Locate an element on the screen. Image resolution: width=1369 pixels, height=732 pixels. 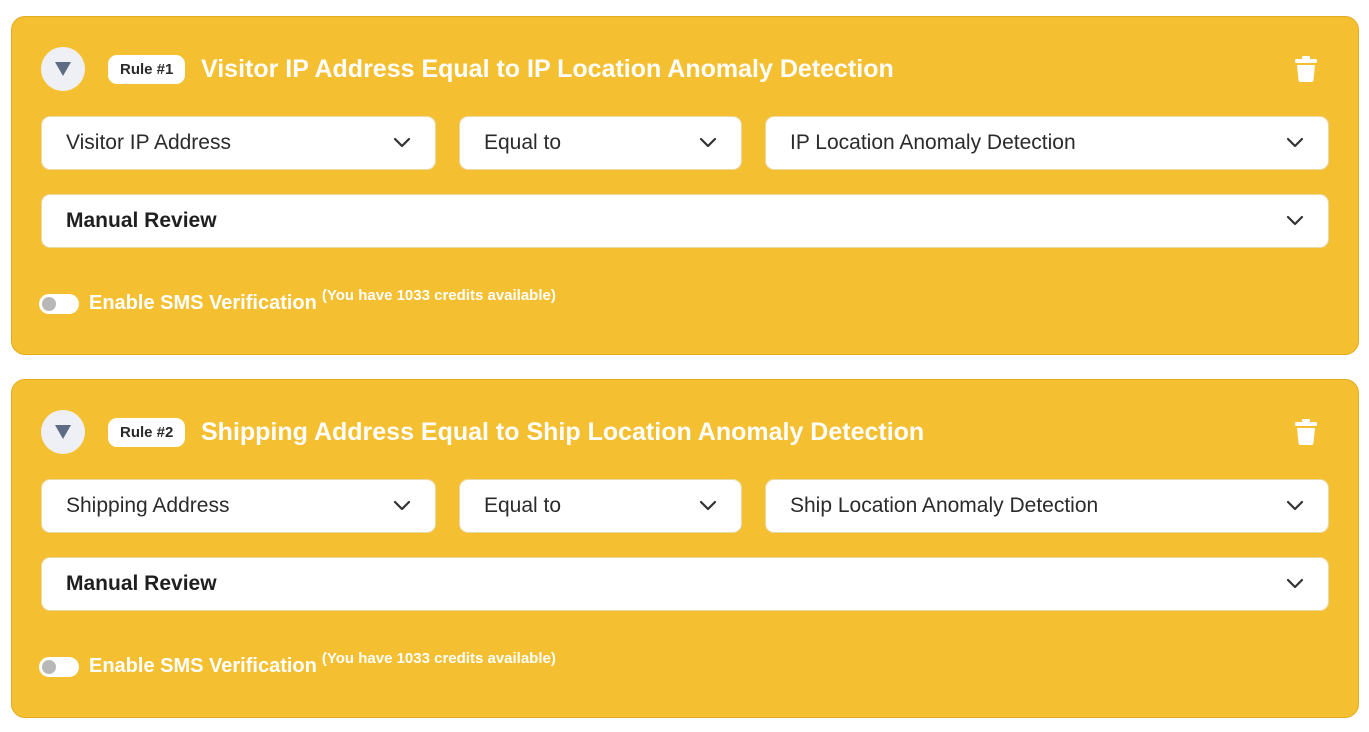
field-select: Visitor IP Address is located at coordinates (238, 143).